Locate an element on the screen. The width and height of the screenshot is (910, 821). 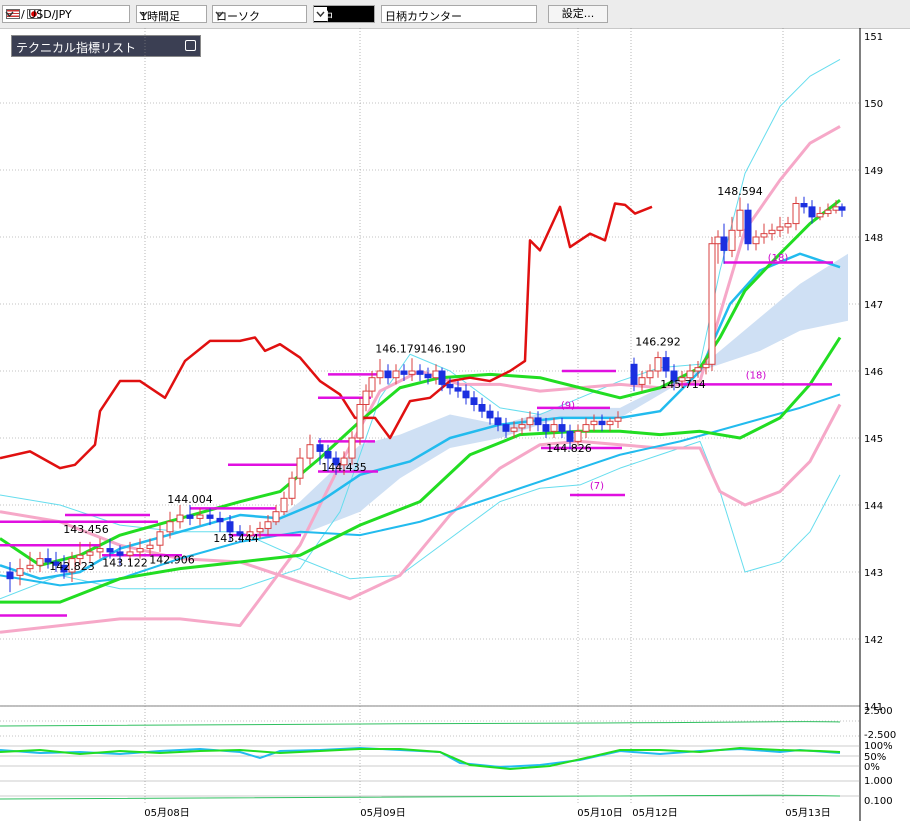
x-tick-label: 05月08日 is located at coordinates (166, 813).